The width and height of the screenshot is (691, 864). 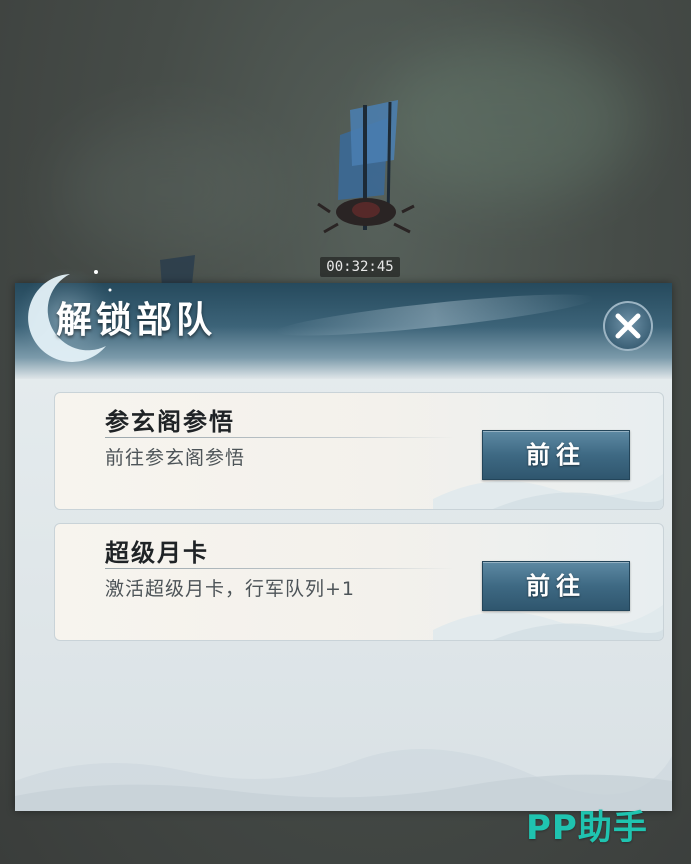 I want to click on march-timer: 00:32:45, so click(x=360, y=267).